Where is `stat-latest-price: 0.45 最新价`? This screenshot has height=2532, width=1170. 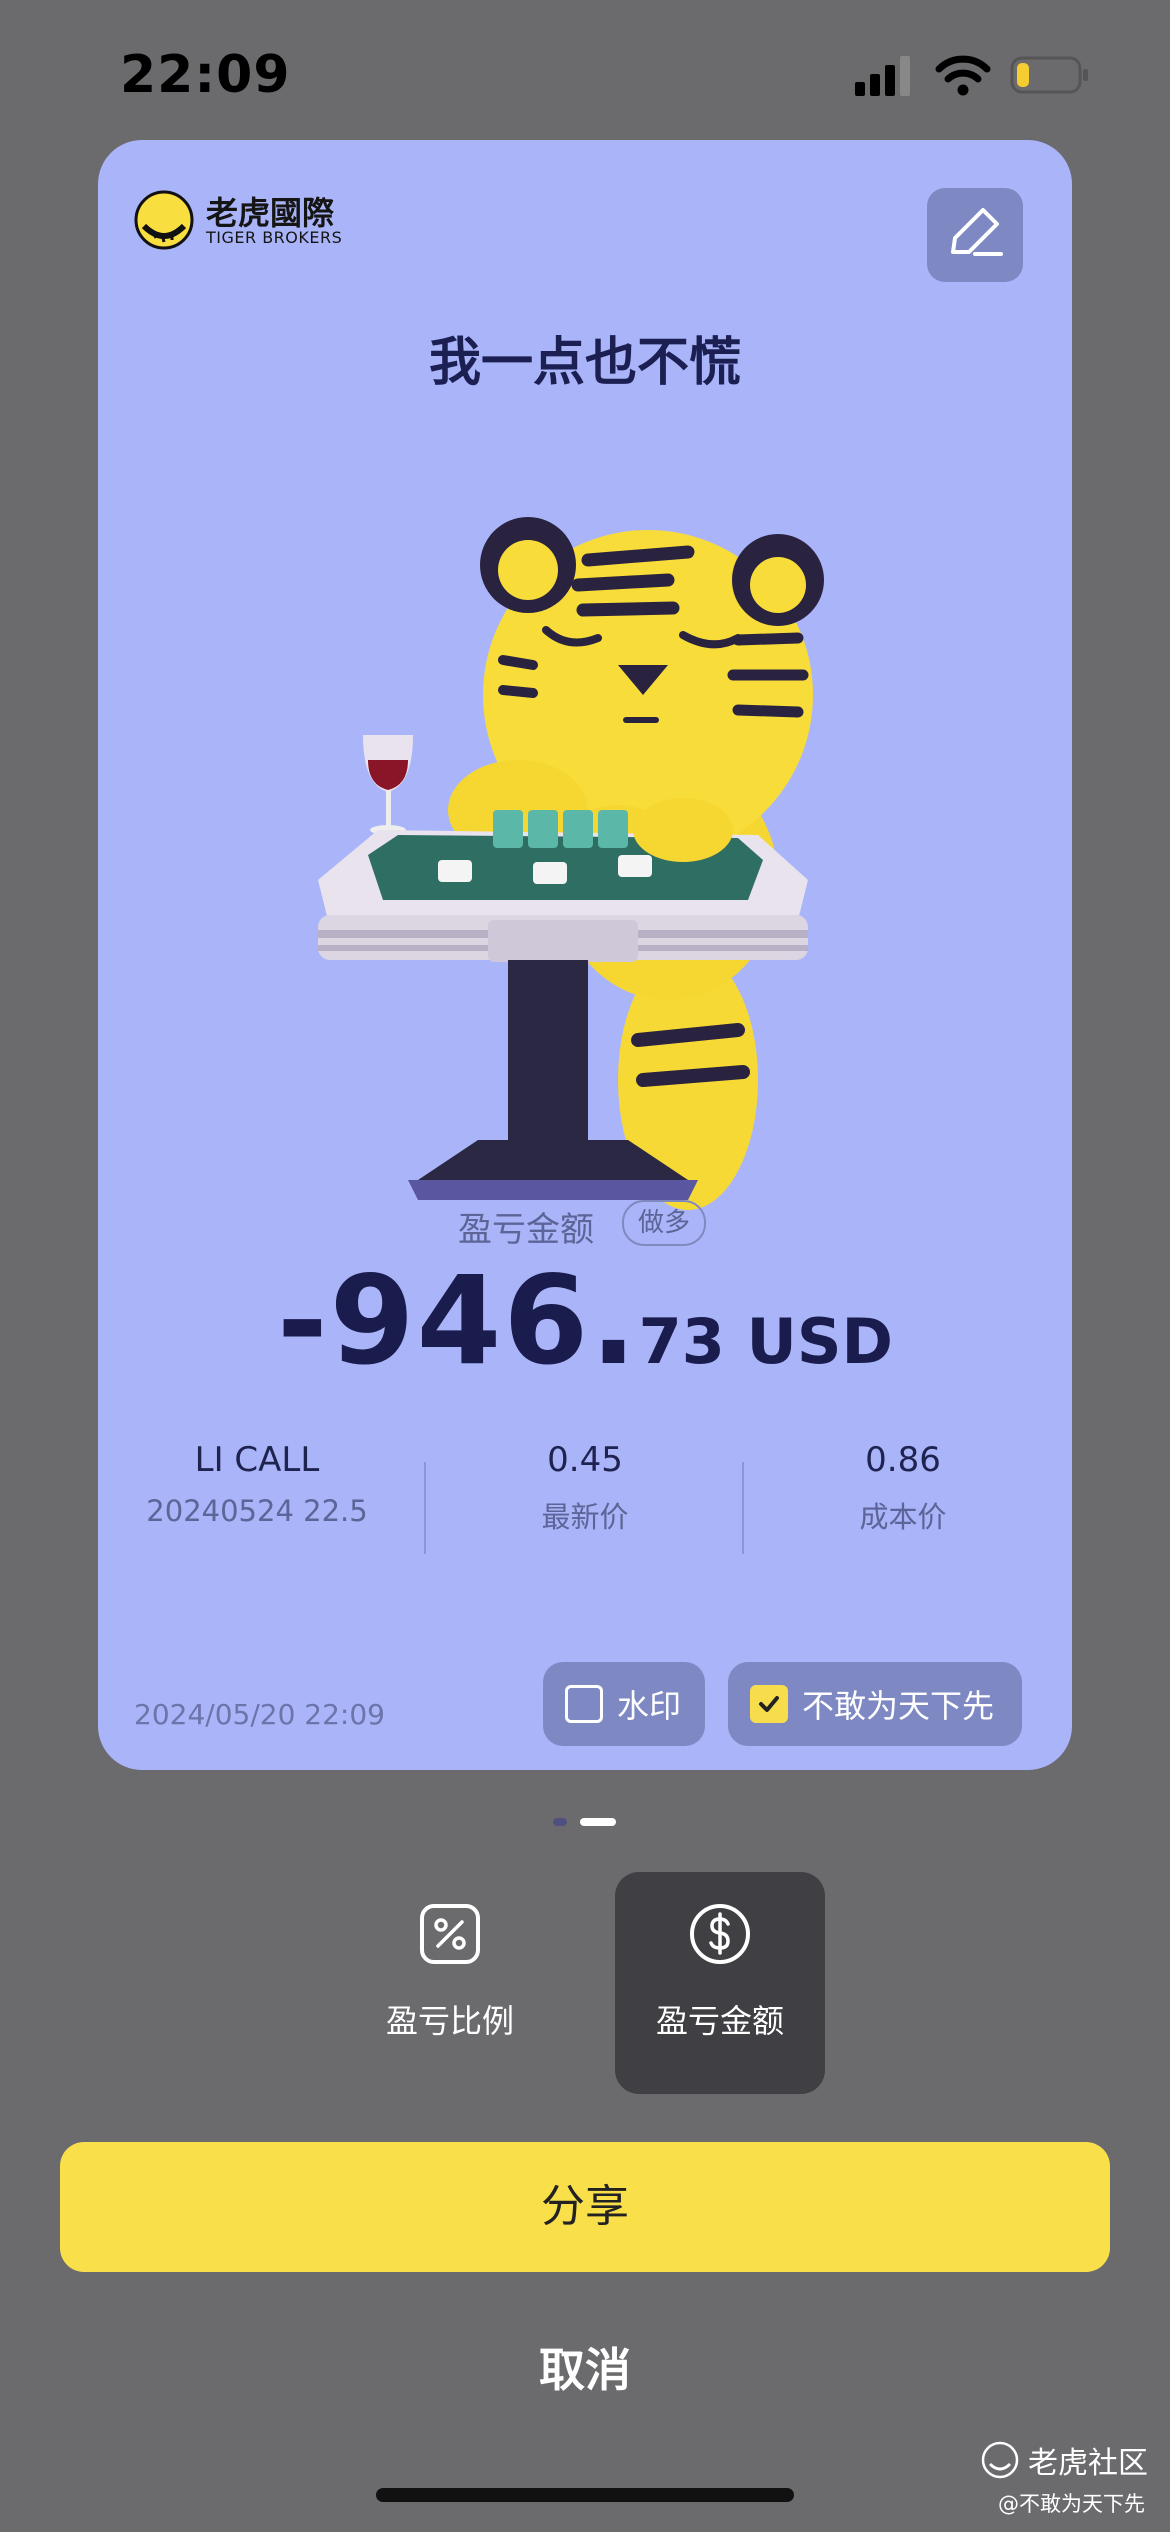
stat-latest-price: 0.45 最新价 is located at coordinates (585, 1488).